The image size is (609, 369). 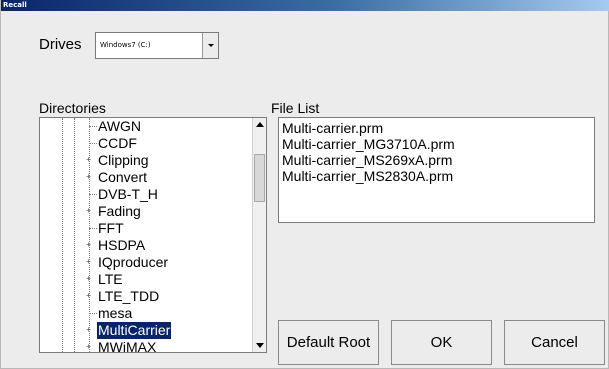 What do you see at coordinates (259, 235) in the screenshot?
I see `directories-scrollbar` at bounding box center [259, 235].